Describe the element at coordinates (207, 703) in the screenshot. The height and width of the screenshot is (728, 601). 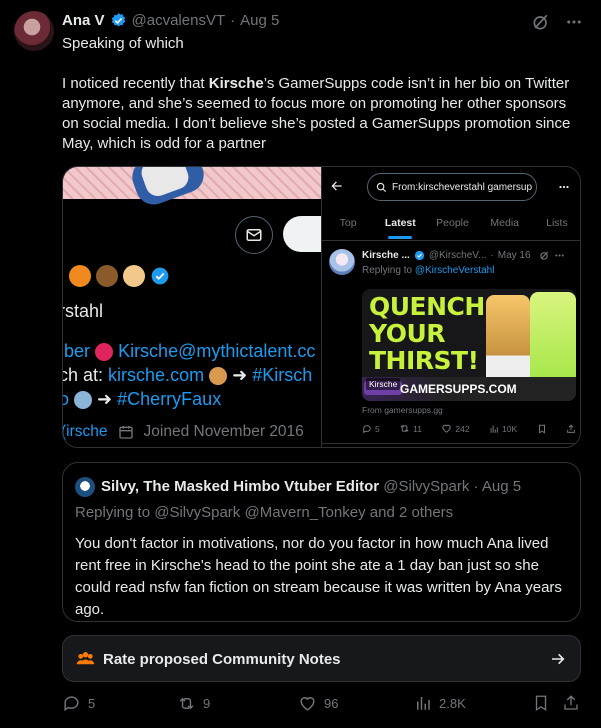
I see `repost-count: 9` at that location.